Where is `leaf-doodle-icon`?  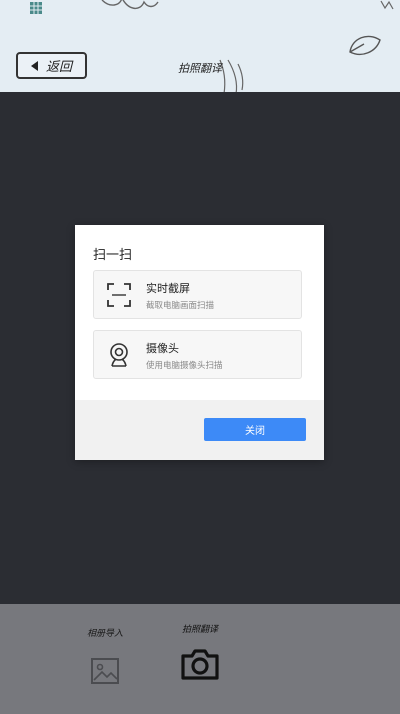
leaf-doodle-icon is located at coordinates (365, 45).